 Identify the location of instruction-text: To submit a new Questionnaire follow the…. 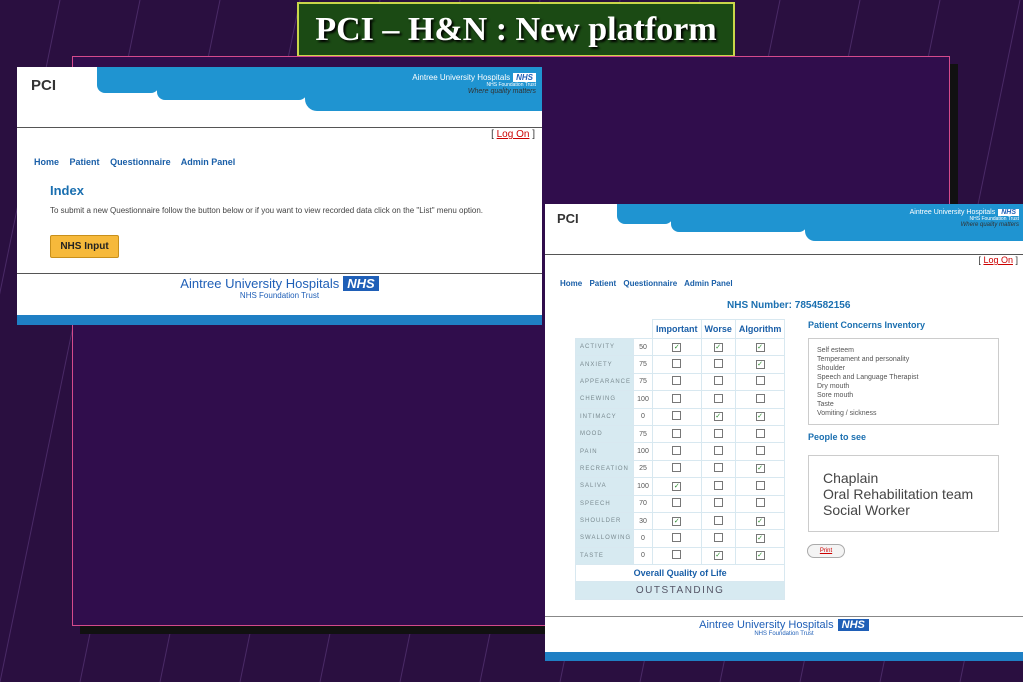
(267, 210).